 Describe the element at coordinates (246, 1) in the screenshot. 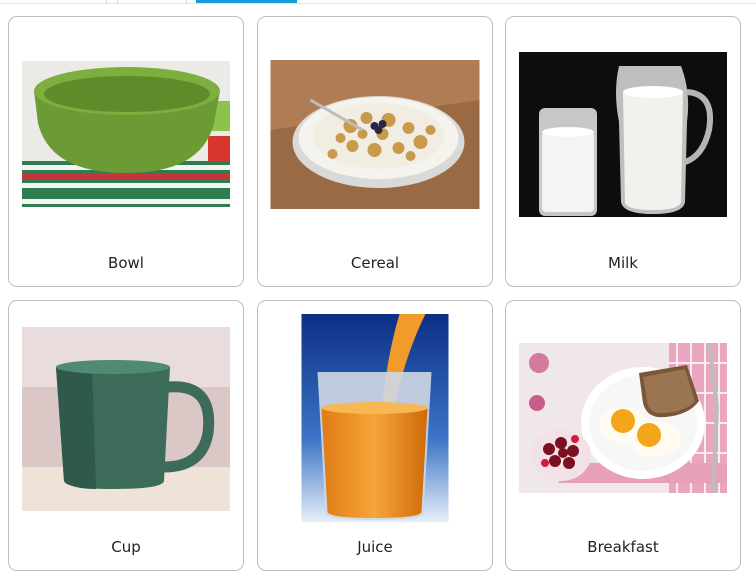

I see `tab-active` at that location.